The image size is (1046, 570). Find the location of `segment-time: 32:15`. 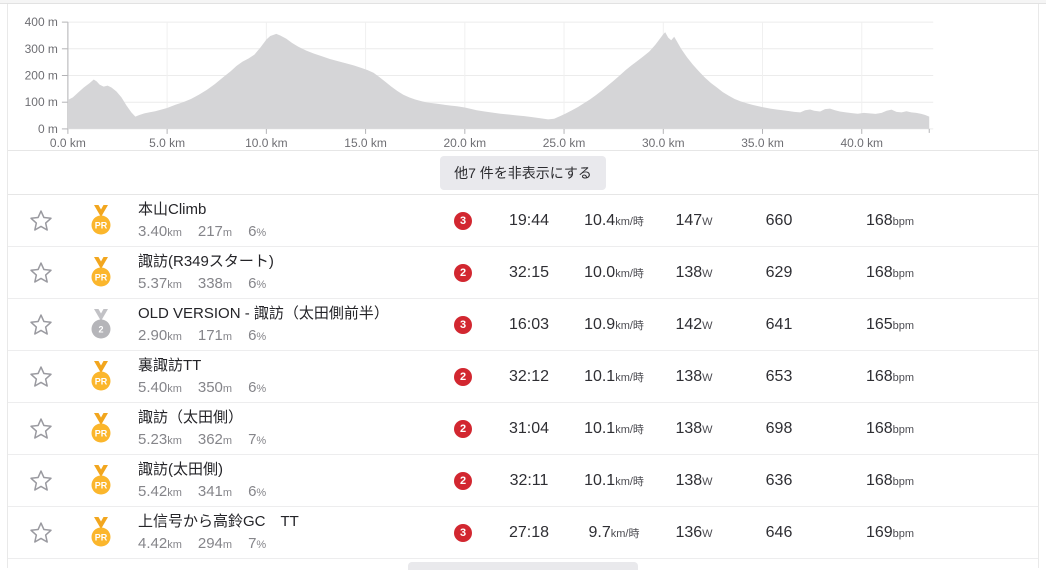

segment-time: 32:15 is located at coordinates (529, 272).